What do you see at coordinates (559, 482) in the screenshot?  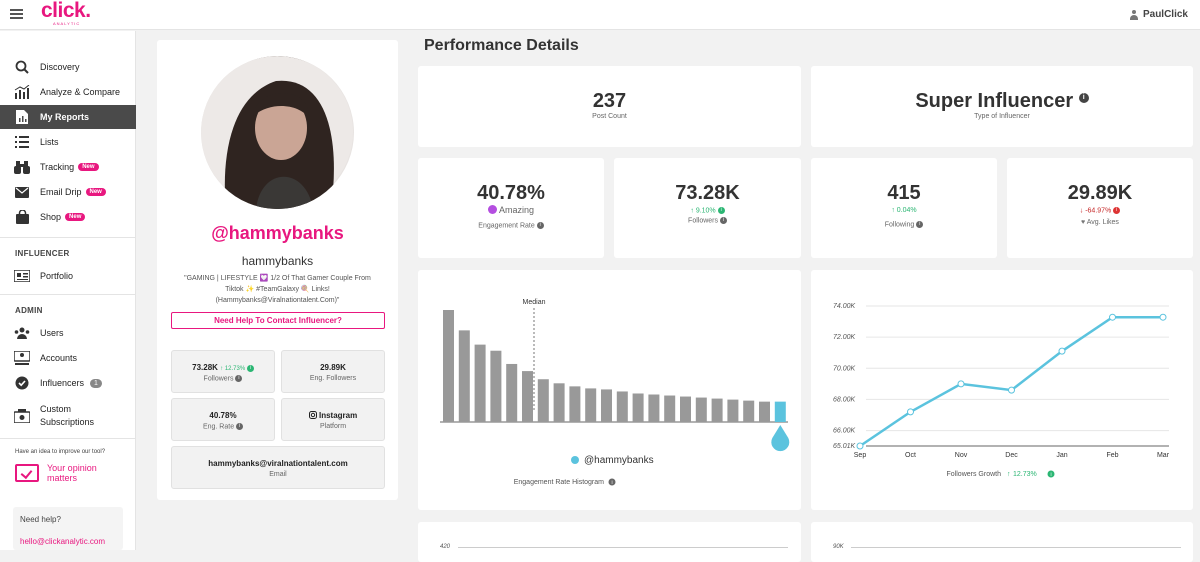 I see `histogram-title: Engagement Rate Histogram` at bounding box center [559, 482].